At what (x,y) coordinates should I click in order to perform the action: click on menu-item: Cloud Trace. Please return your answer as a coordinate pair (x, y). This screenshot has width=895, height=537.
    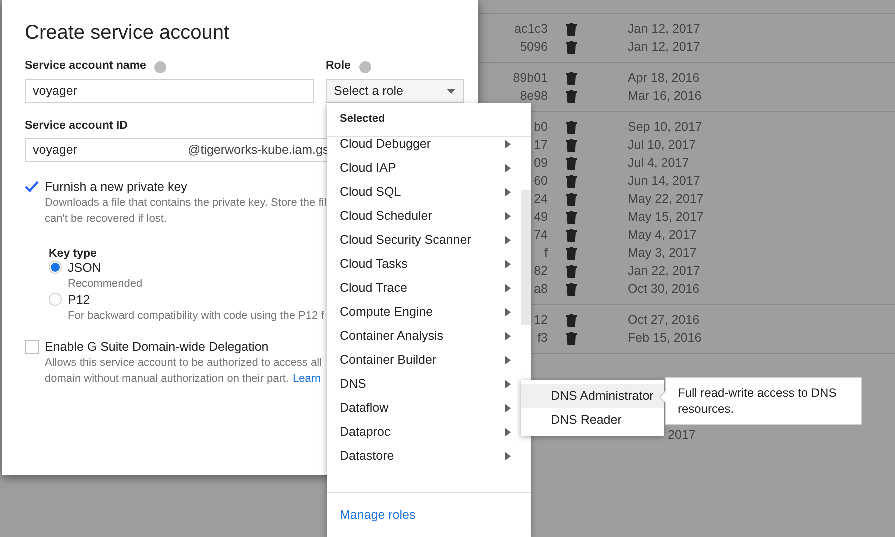
    Looking at the image, I should click on (429, 288).